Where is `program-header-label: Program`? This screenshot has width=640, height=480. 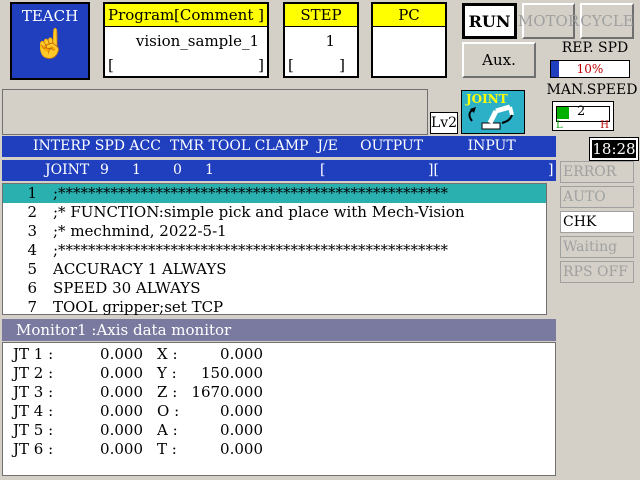
program-header-label: Program is located at coordinates (141, 15).